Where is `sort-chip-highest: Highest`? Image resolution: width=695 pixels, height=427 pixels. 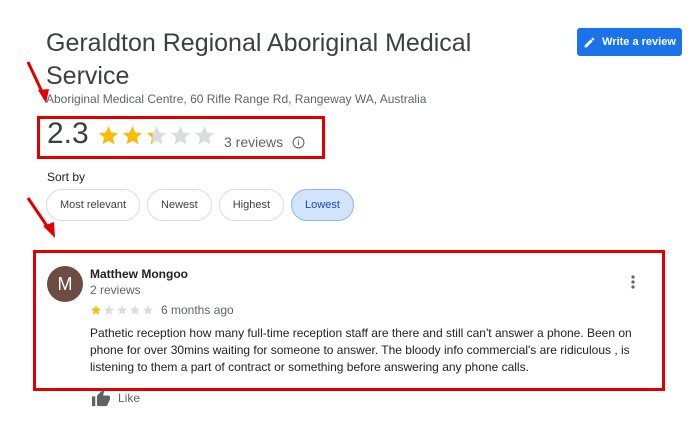 sort-chip-highest: Highest is located at coordinates (251, 205).